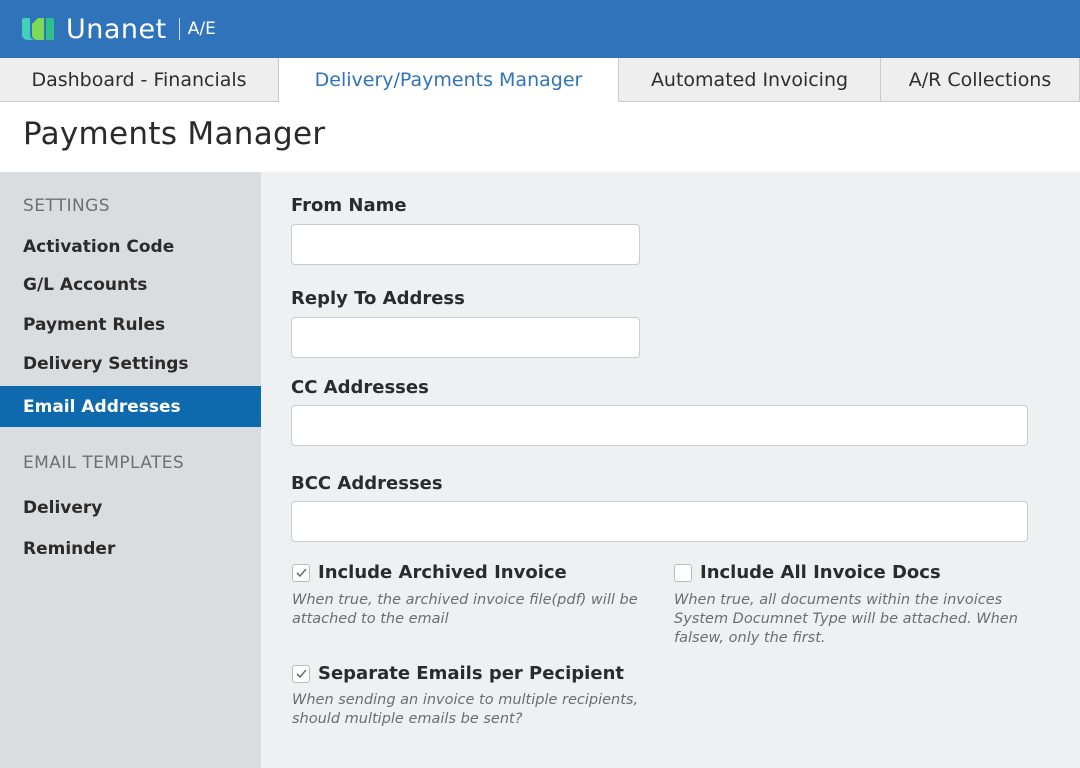 This screenshot has height=768, width=1080. I want to click on from-name-label: From Name, so click(349, 205).